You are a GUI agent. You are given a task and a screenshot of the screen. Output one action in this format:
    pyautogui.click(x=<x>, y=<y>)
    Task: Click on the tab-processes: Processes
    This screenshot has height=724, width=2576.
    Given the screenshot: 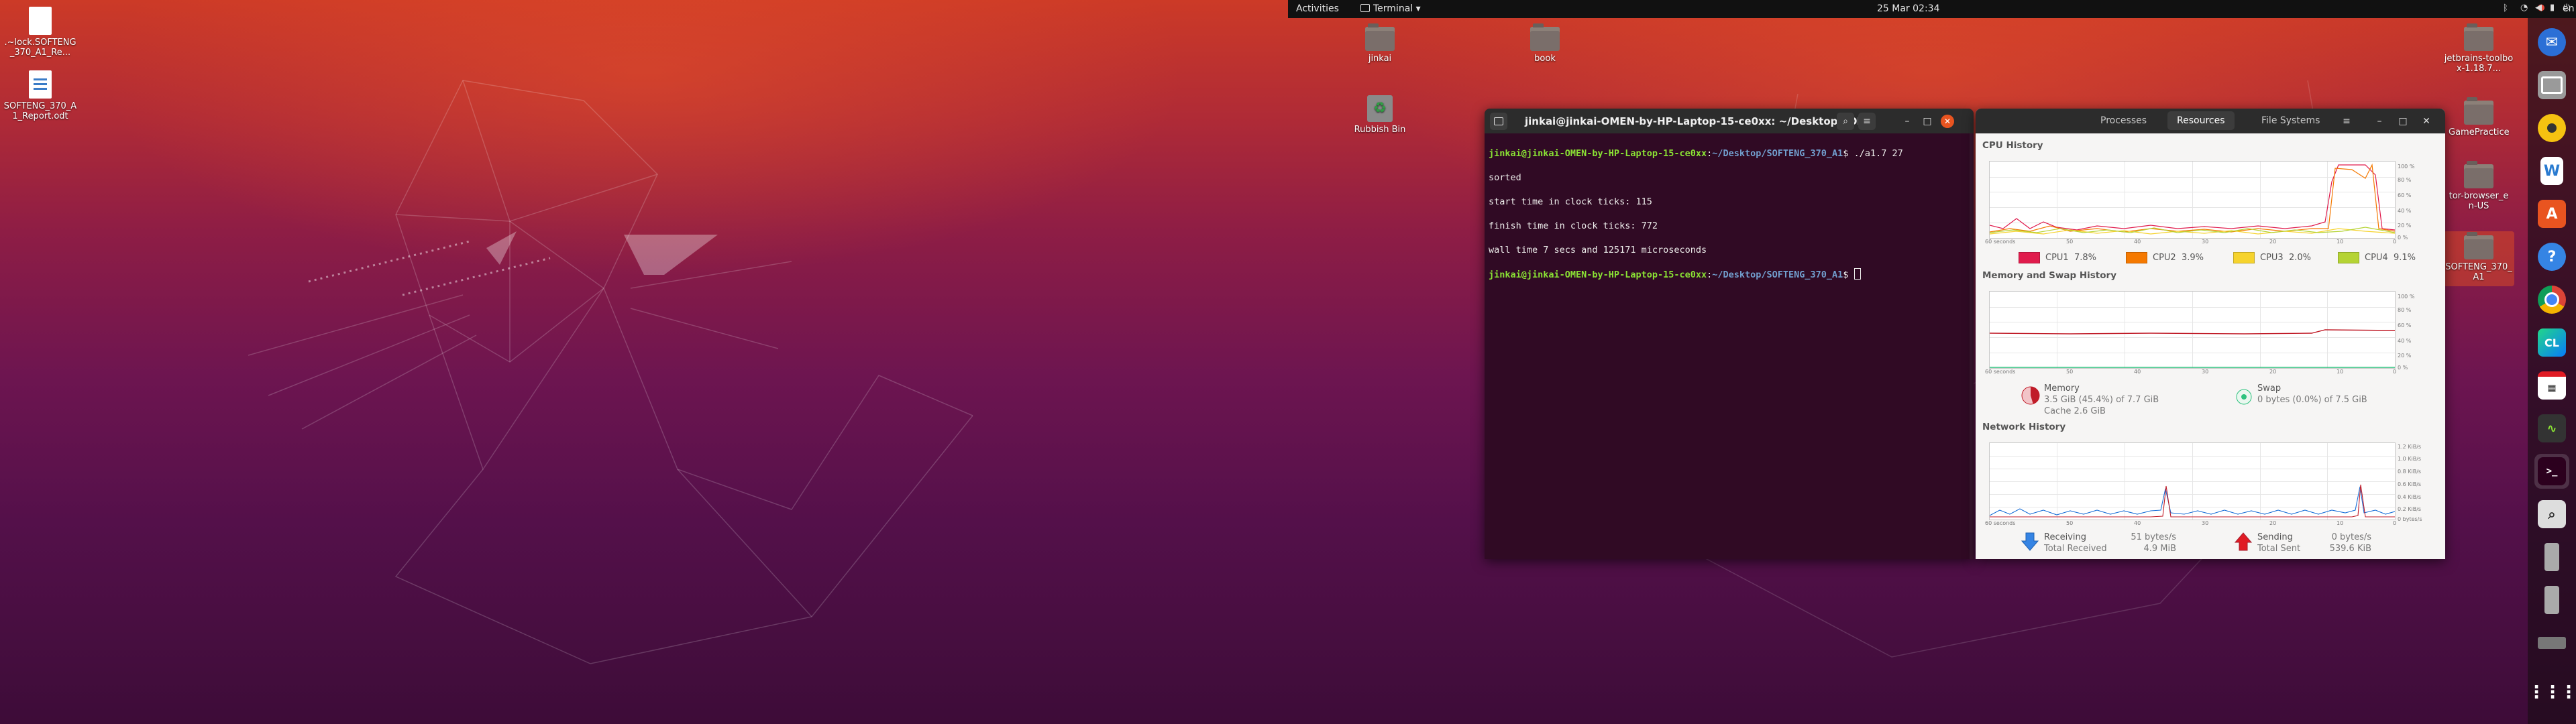 What is the action you would take?
    pyautogui.click(x=2123, y=121)
    